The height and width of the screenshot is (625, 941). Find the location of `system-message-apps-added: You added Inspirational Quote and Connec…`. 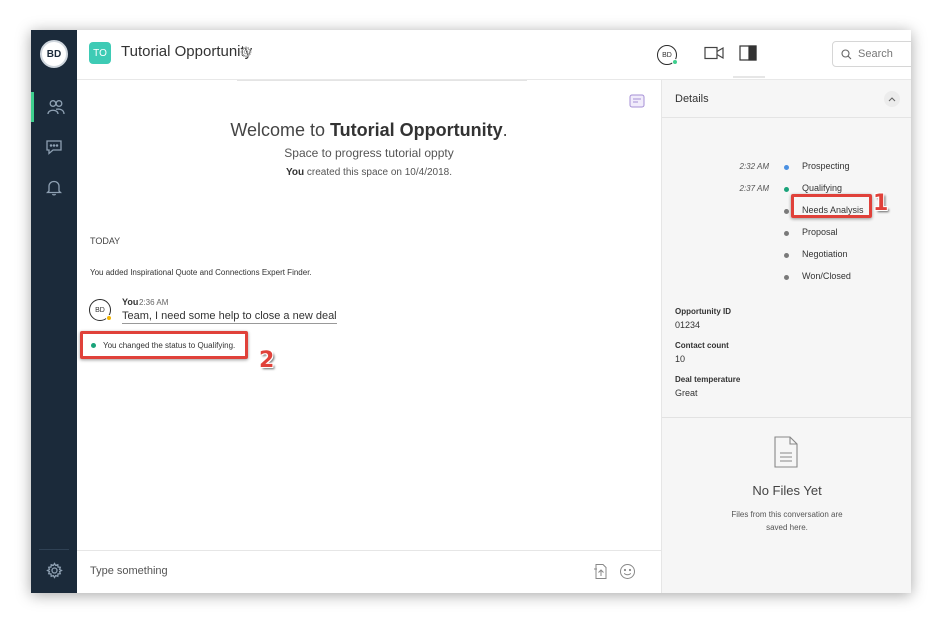

system-message-apps-added: You added Inspirational Quote and Connec… is located at coordinates (201, 272).